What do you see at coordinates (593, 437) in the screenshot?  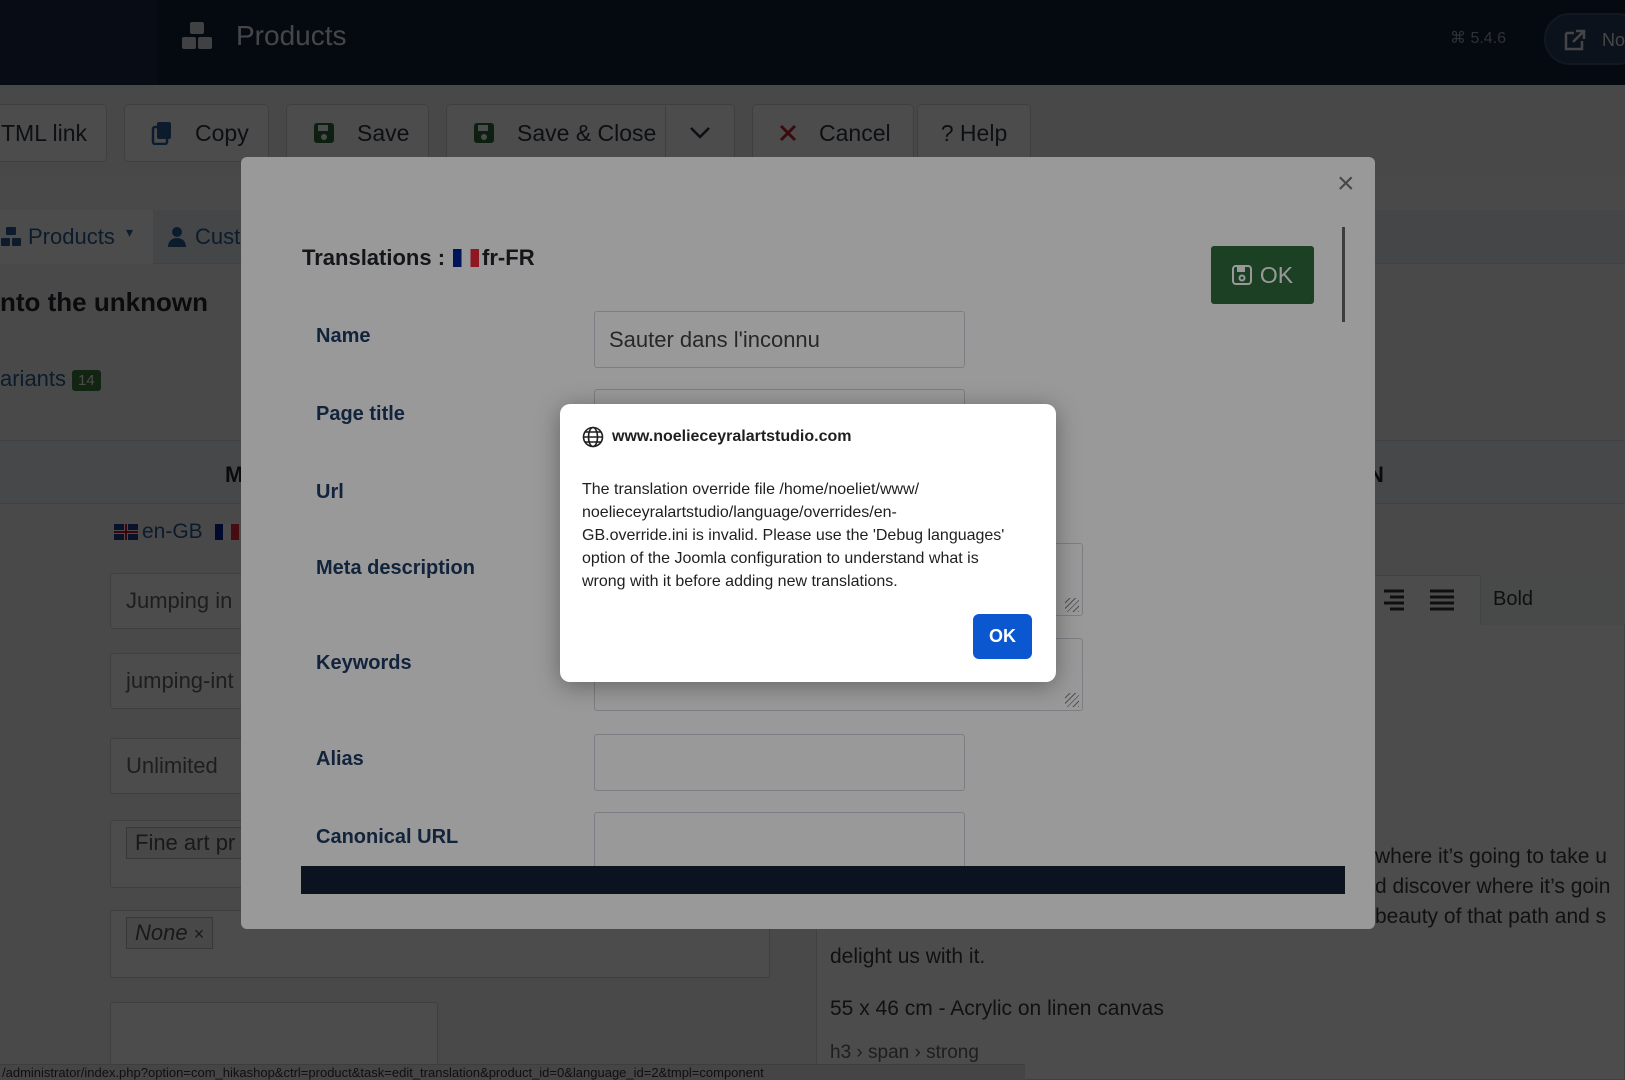 I see `globe-icon` at bounding box center [593, 437].